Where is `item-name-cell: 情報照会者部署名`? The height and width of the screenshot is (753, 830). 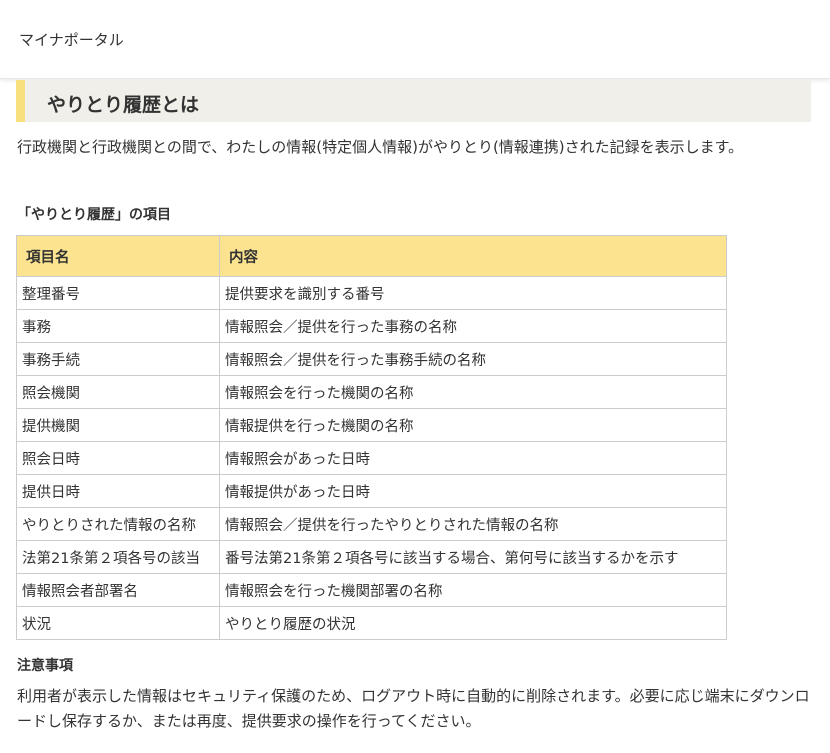 item-name-cell: 情報照会者部署名 is located at coordinates (118, 590).